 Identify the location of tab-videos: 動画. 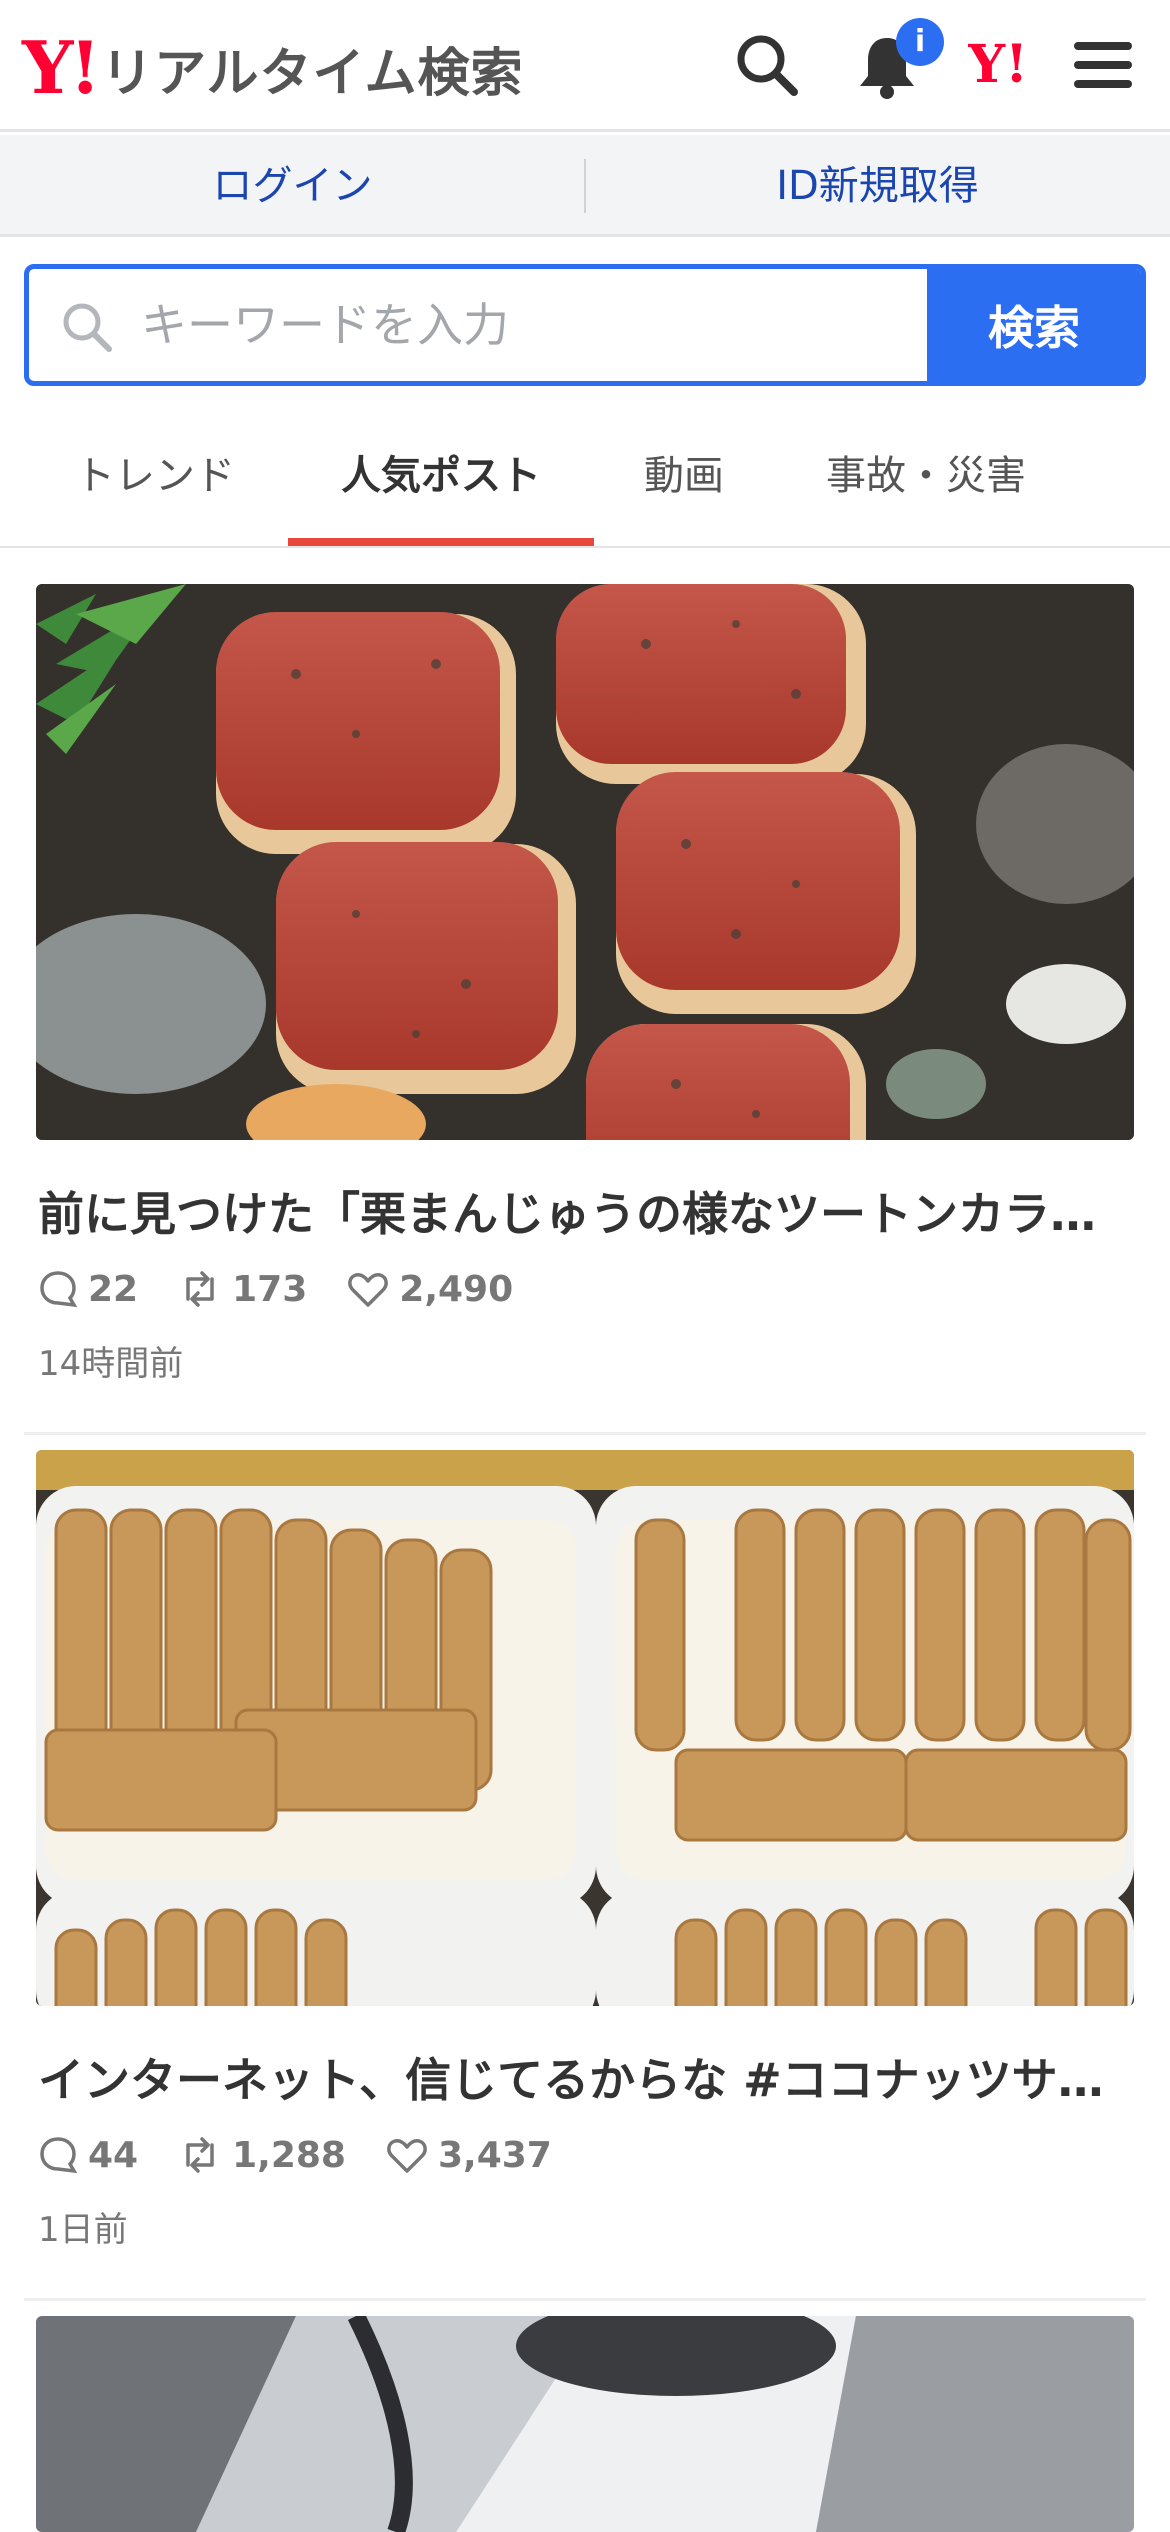
(684, 479).